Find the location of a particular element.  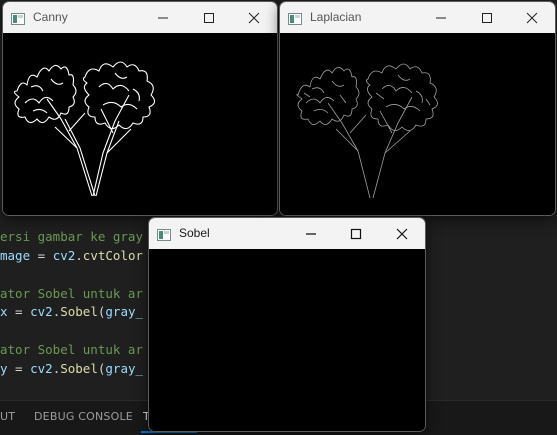

code-line: ersi gambar ke gray is located at coordinates (71, 237).